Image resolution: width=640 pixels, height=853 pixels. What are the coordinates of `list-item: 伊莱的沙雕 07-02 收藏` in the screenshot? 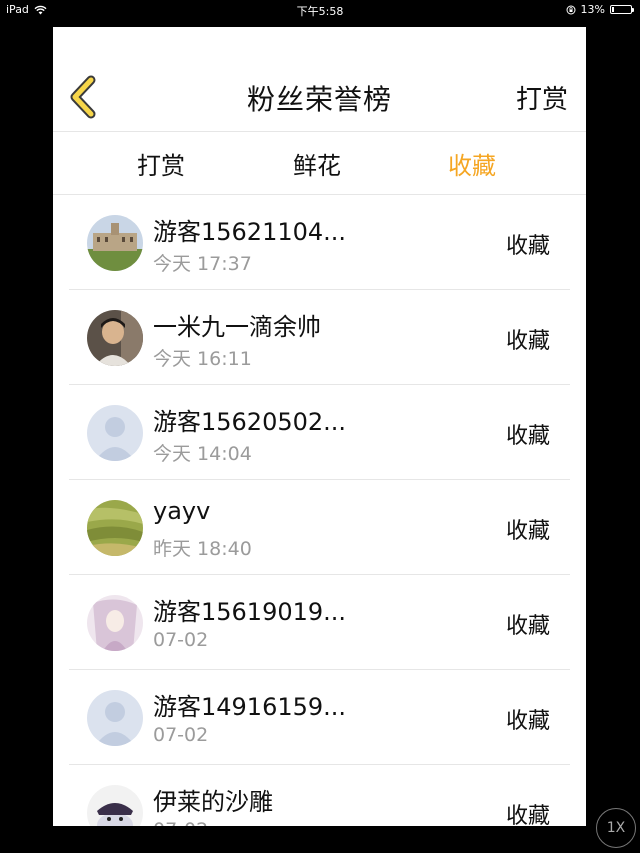 It's located at (319, 795).